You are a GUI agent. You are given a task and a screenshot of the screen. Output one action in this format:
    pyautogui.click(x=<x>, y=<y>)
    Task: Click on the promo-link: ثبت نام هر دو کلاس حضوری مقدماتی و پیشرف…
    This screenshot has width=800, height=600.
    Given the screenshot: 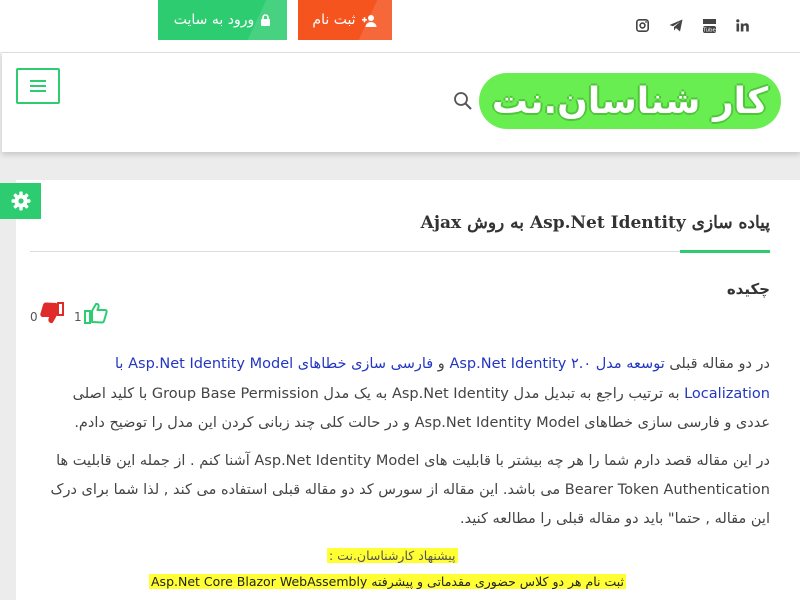 What is the action you would take?
    pyautogui.click(x=388, y=581)
    